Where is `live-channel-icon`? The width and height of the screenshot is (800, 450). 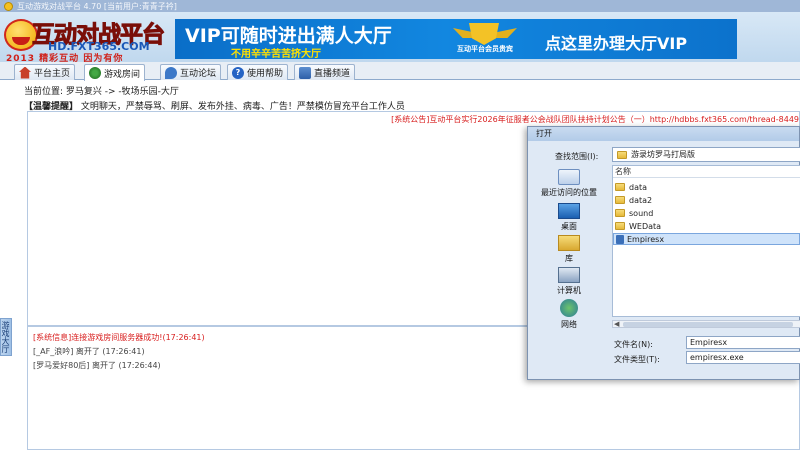
live-channel-icon is located at coordinates (305, 72).